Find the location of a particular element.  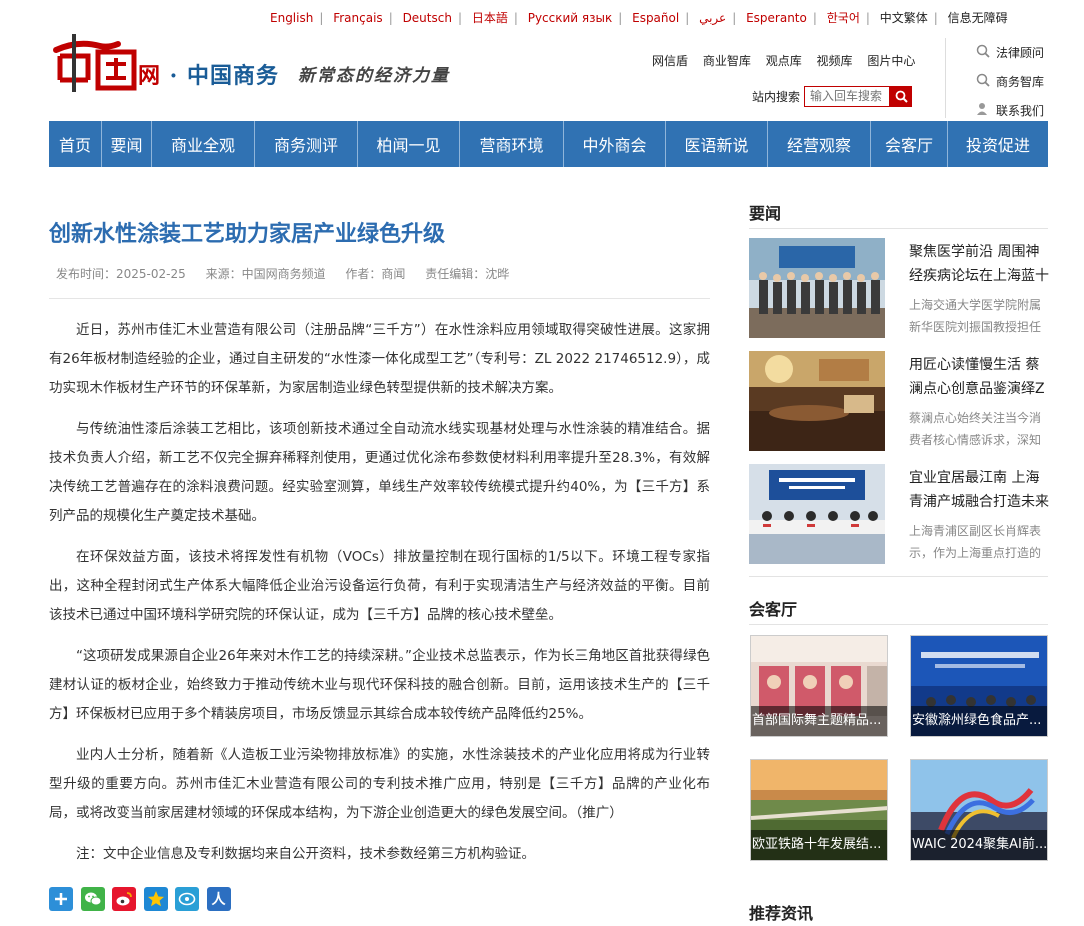

news-summary: 蔡澜点心始终关注当今消费者核心情感诉求，深知 is located at coordinates (975, 429).